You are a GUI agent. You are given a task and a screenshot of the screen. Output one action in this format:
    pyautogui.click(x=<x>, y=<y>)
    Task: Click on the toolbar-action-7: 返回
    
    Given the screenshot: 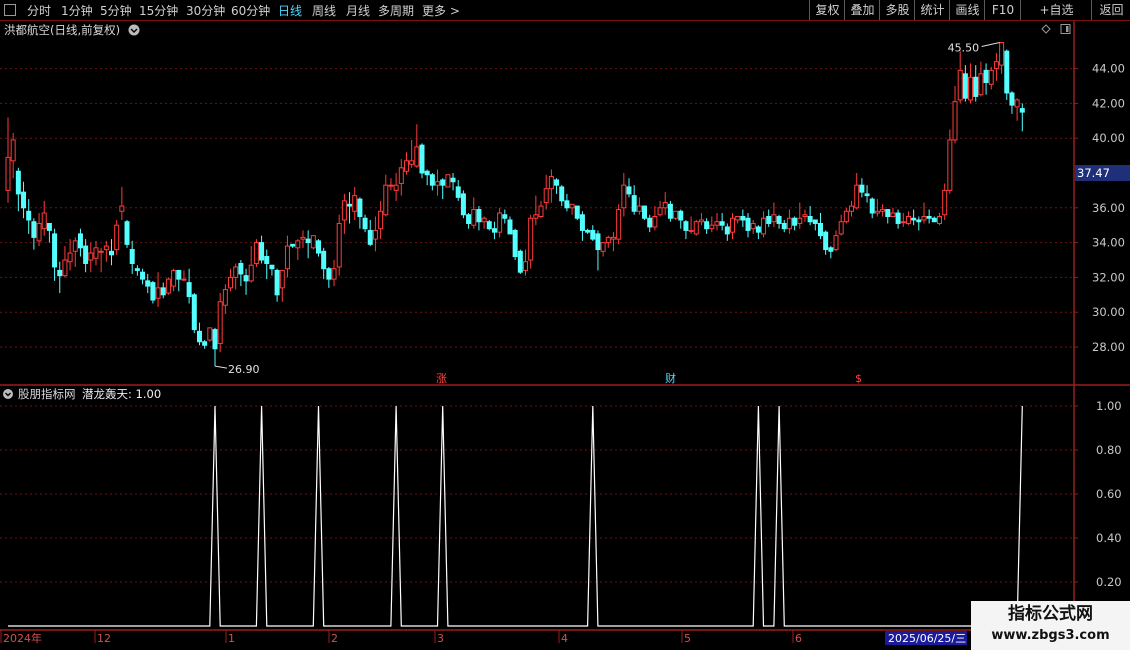 What is the action you would take?
    pyautogui.click(x=1110, y=10)
    